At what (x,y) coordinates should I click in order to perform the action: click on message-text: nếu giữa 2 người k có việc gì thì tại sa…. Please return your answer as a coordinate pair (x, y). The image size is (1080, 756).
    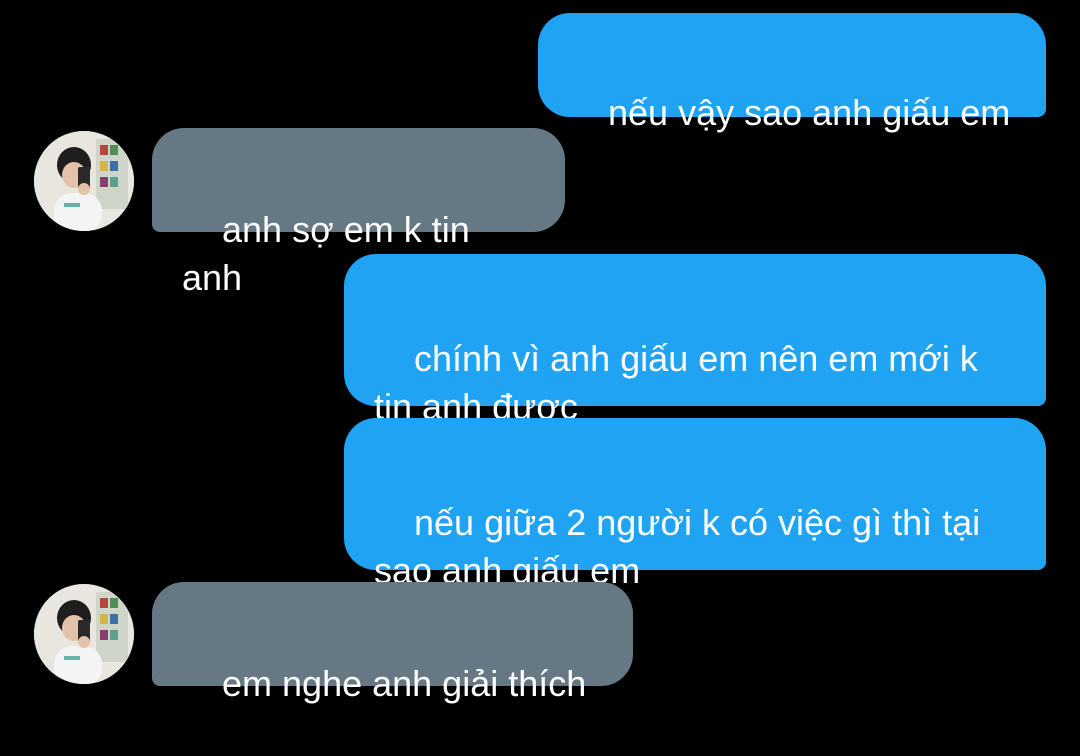
    Looking at the image, I should click on (677, 546).